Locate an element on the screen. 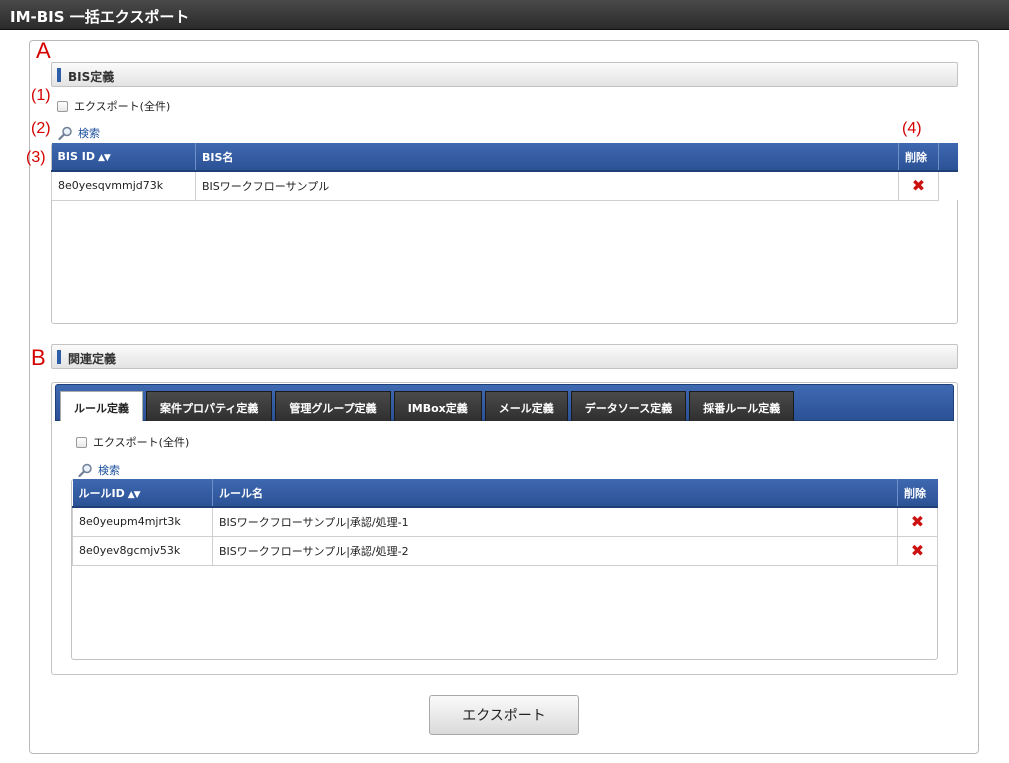  marker-2: (2) is located at coordinates (41, 128).